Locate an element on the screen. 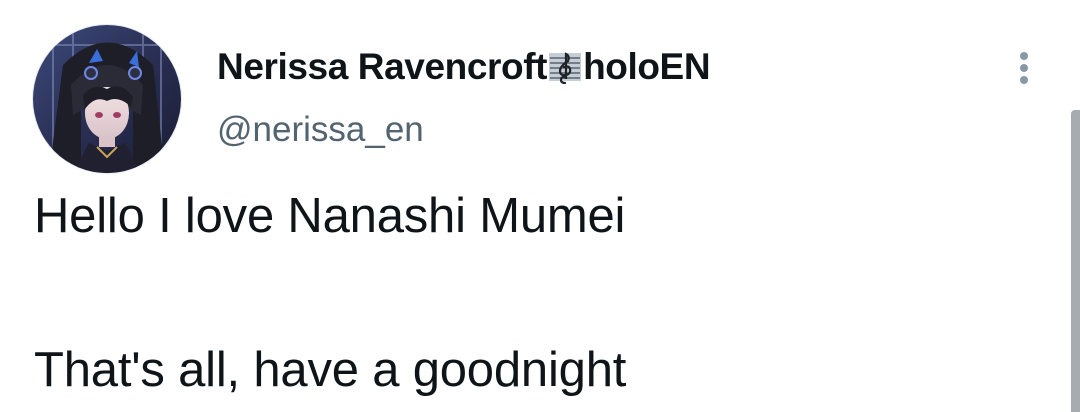  author-display-name: Nerissa Ravencroft holoEN is located at coordinates (464, 69).